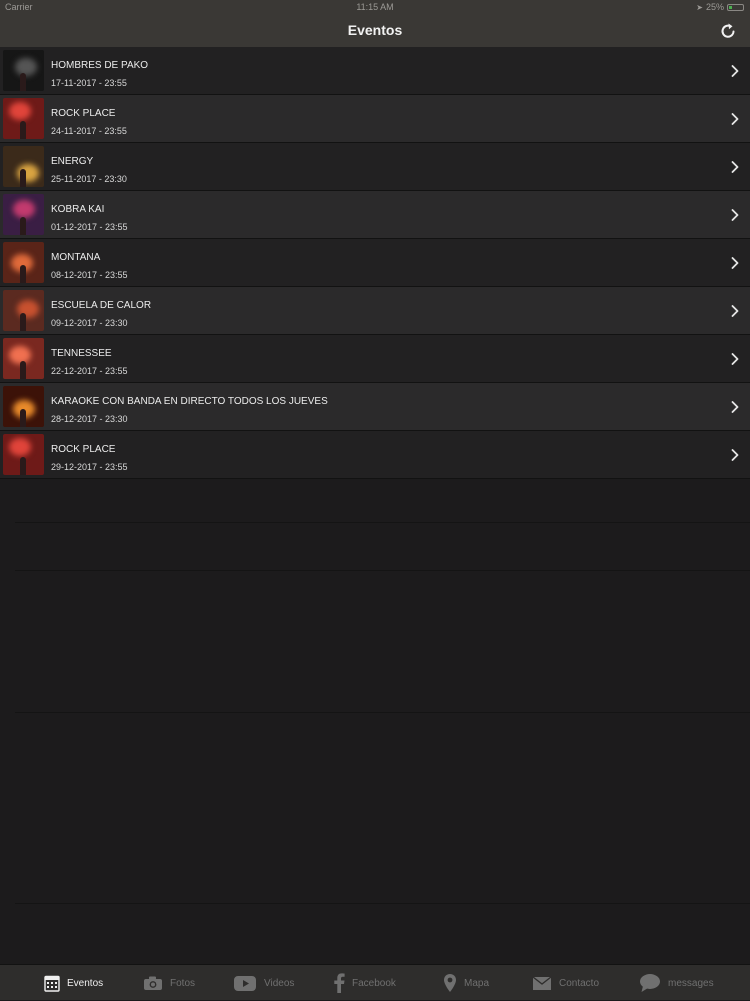  I want to click on event-row: TENNESSEE 22-12-2017 - 23:55, so click(375, 359).